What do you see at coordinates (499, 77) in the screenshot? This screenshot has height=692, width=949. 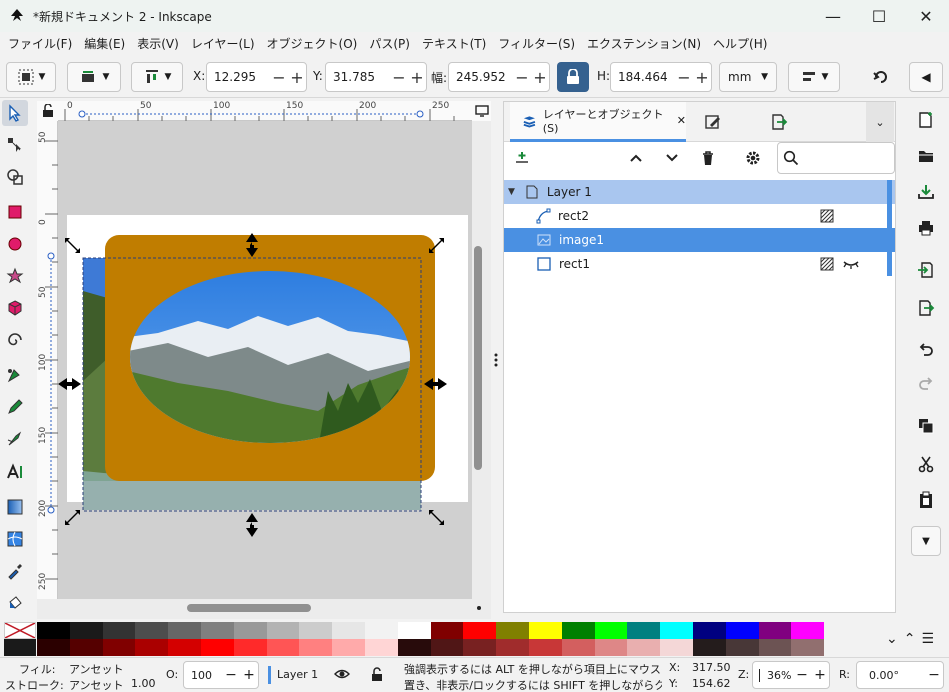 I see `width-spinbox: 245.952 − +` at bounding box center [499, 77].